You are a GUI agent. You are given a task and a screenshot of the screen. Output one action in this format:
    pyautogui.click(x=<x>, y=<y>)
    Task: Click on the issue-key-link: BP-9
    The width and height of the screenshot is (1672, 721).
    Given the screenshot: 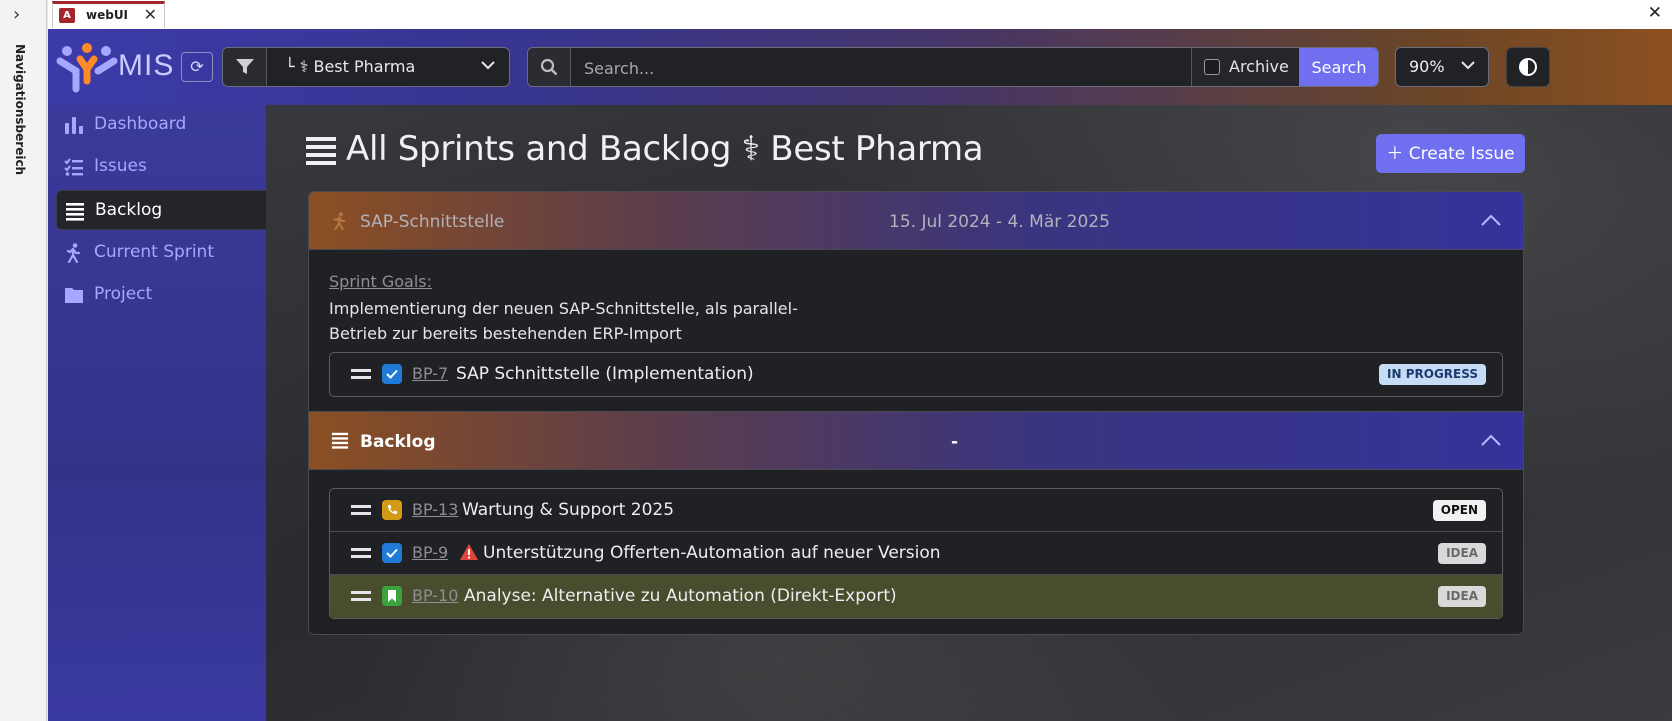 What is the action you would take?
    pyautogui.click(x=430, y=552)
    